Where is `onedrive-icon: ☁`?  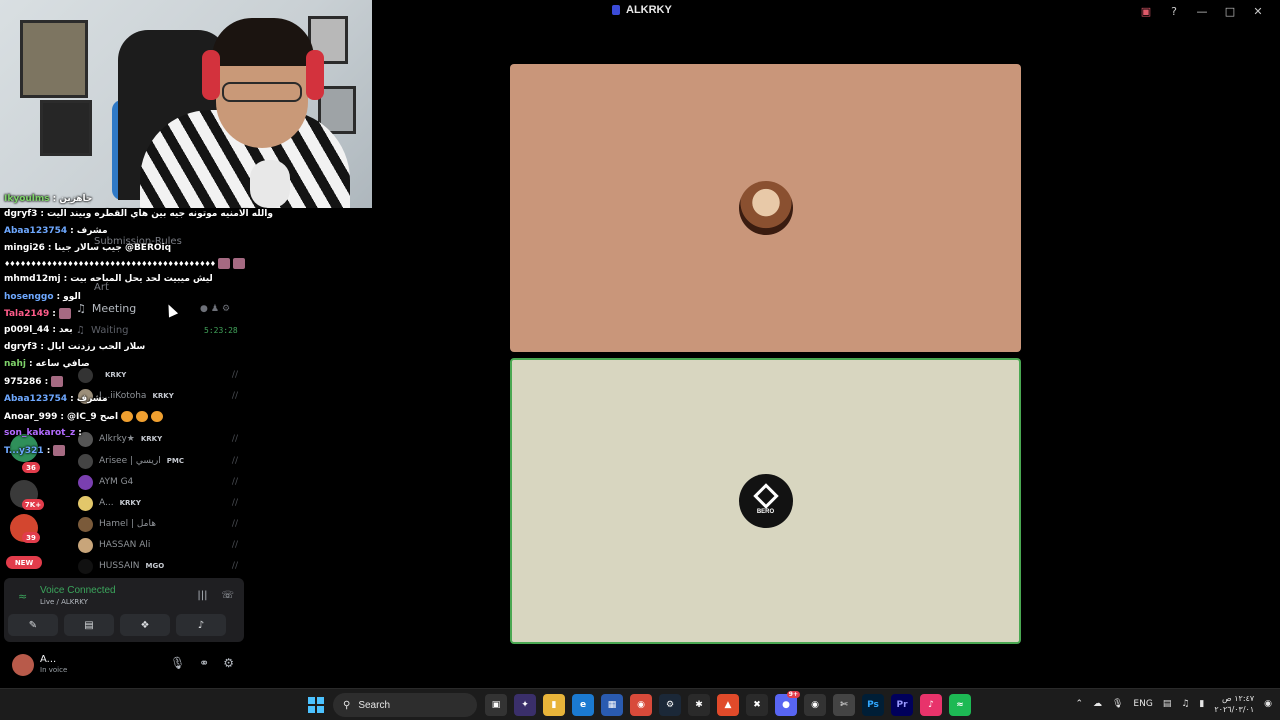 onedrive-icon: ☁ is located at coordinates (1097, 704).